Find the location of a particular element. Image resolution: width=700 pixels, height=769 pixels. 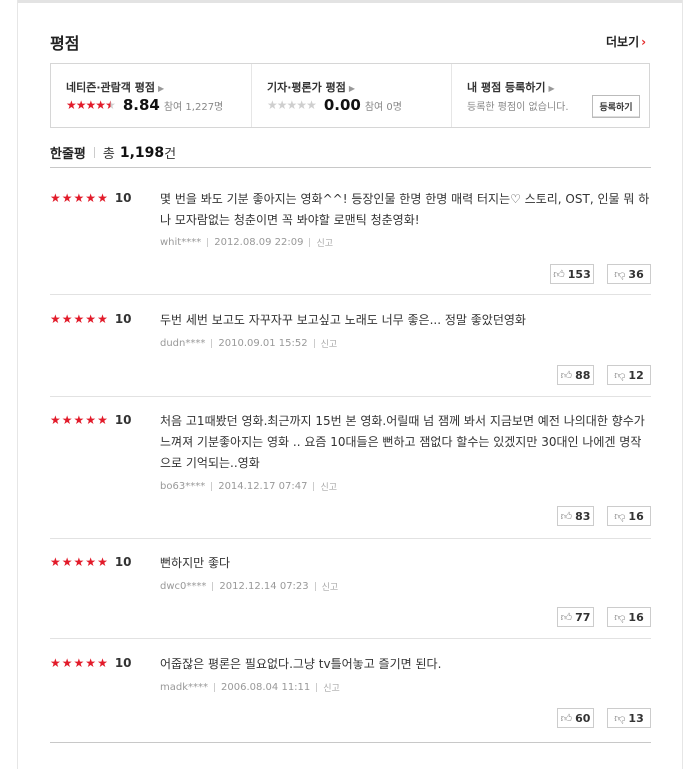

like-button: 👍︎ 83 is located at coordinates (575, 516).